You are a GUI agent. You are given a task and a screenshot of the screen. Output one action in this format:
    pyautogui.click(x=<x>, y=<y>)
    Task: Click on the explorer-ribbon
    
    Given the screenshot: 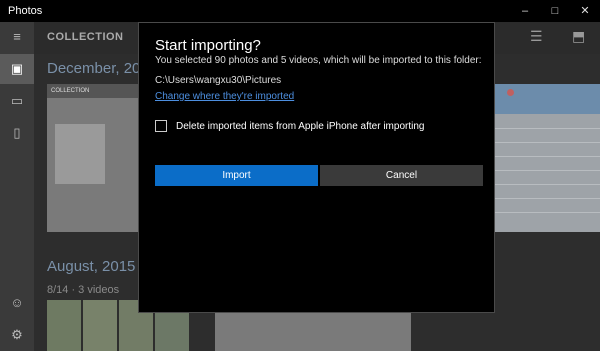 What is the action you would take?
    pyautogui.click(x=547, y=99)
    